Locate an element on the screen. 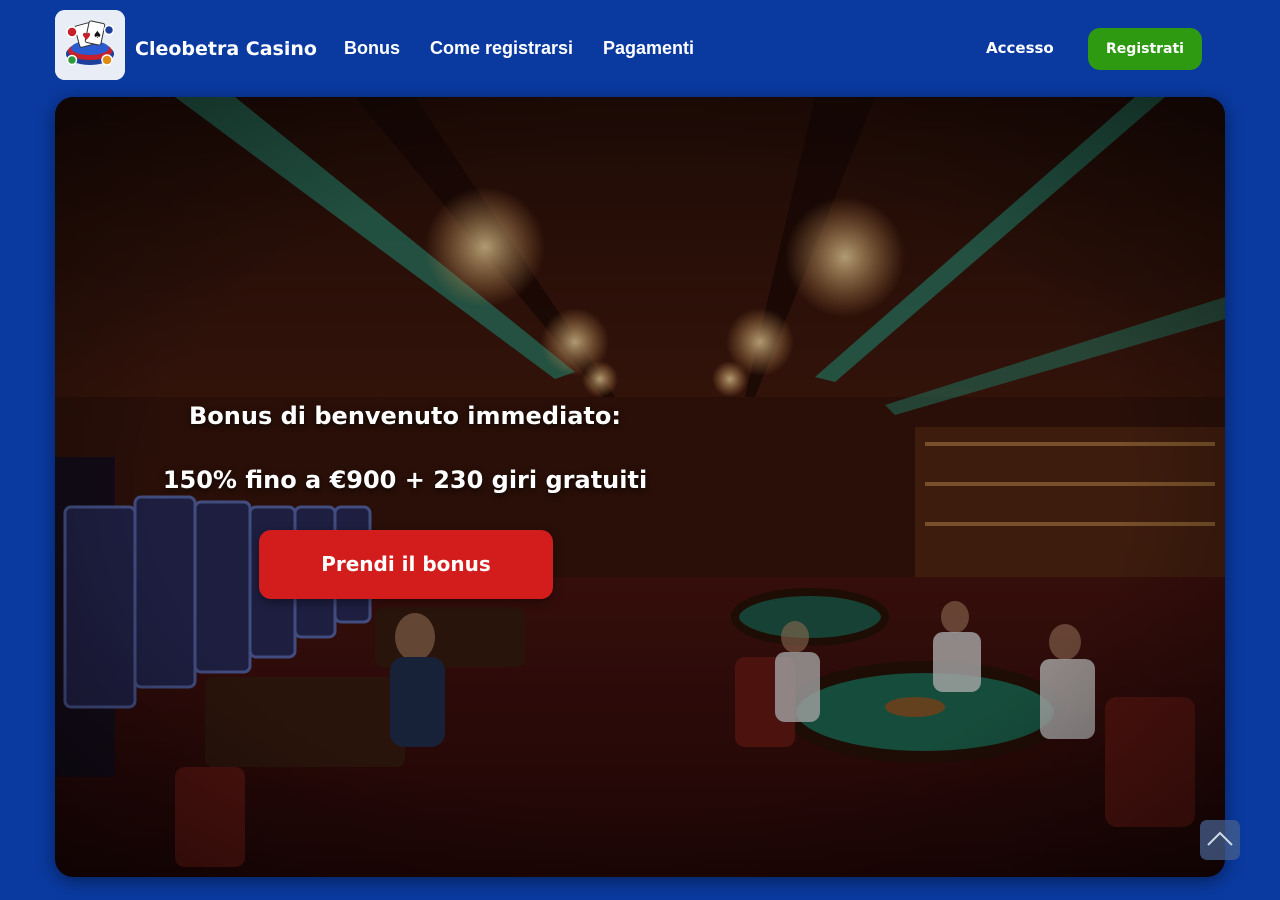 This screenshot has height=900, width=1280. scroll-to-top-button is located at coordinates (1220, 840).